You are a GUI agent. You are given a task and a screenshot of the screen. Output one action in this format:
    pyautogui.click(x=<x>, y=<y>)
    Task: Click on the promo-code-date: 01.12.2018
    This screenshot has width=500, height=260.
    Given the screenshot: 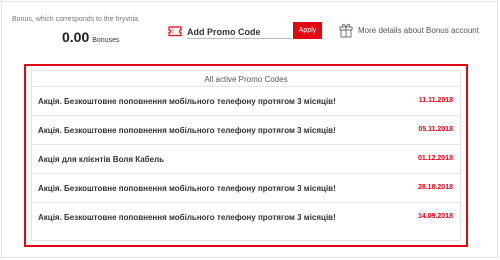 What is the action you would take?
    pyautogui.click(x=435, y=158)
    